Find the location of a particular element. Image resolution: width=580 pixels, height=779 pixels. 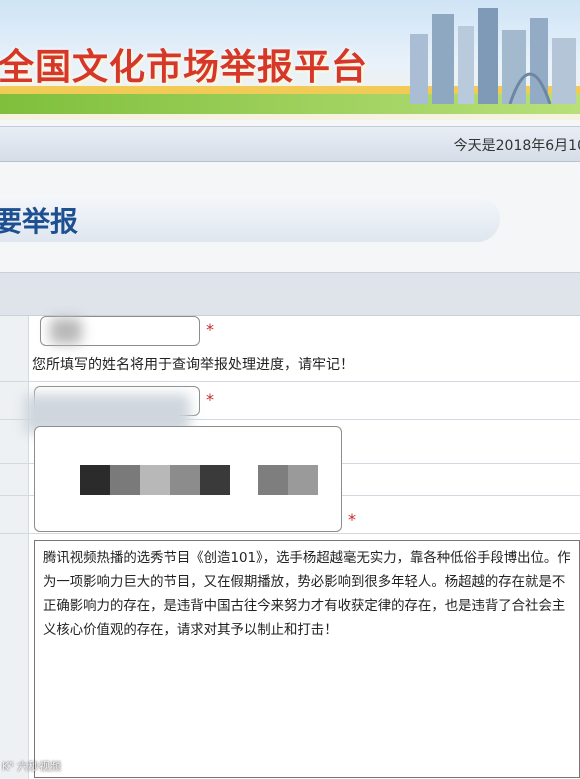

video-watermark: K⁵ 六秒视频 is located at coordinates (32, 766).